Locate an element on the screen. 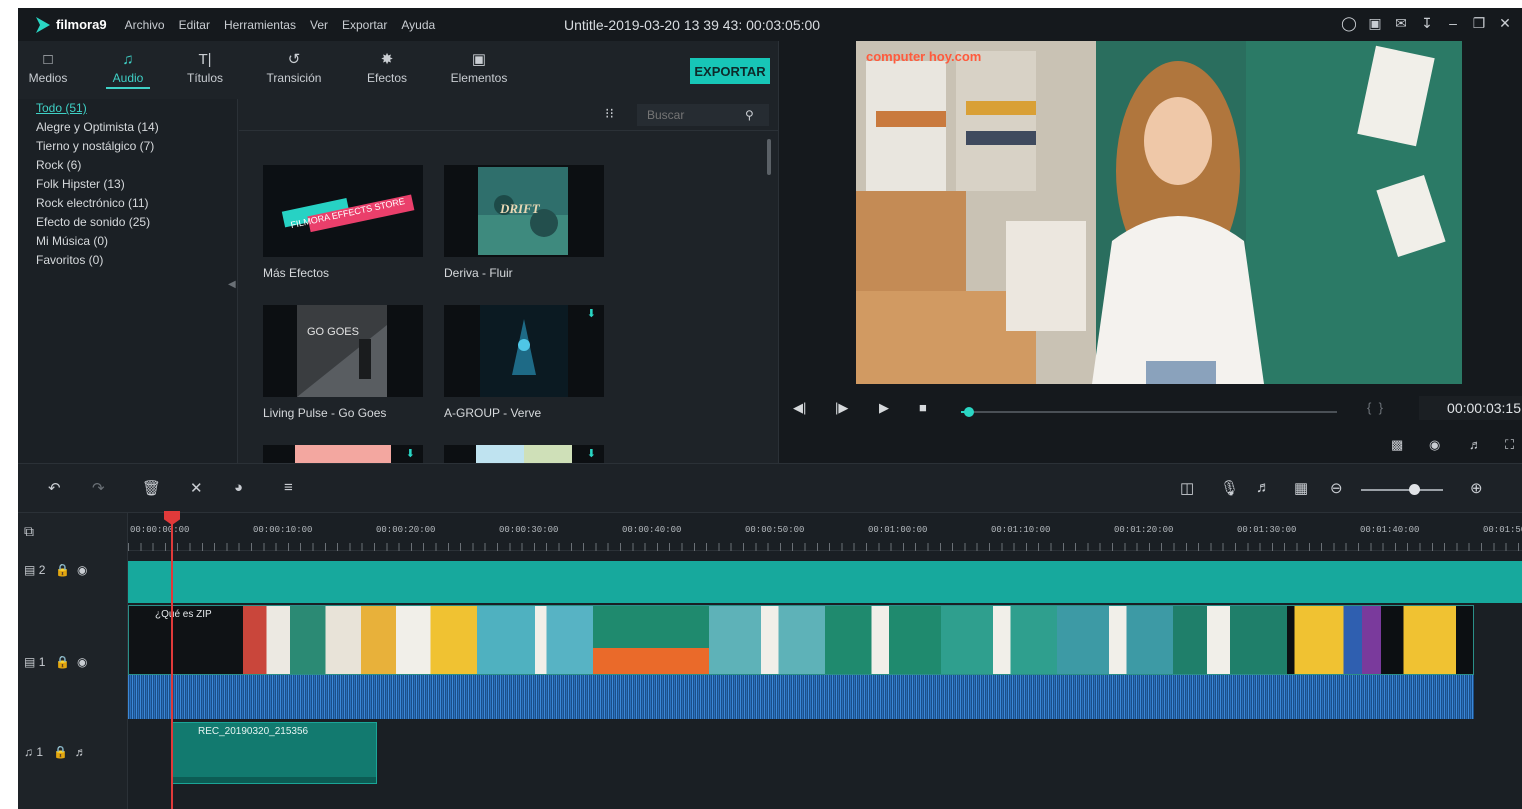  download-icon: ↧ is located at coordinates (1427, 23).